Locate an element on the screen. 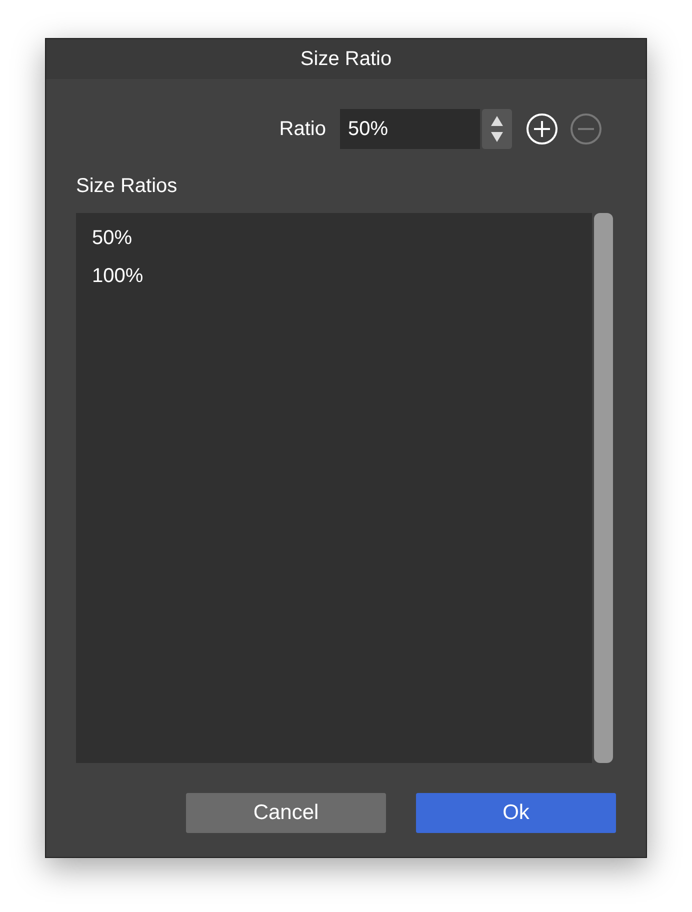 The height and width of the screenshot is (912, 692). add-button is located at coordinates (542, 129).